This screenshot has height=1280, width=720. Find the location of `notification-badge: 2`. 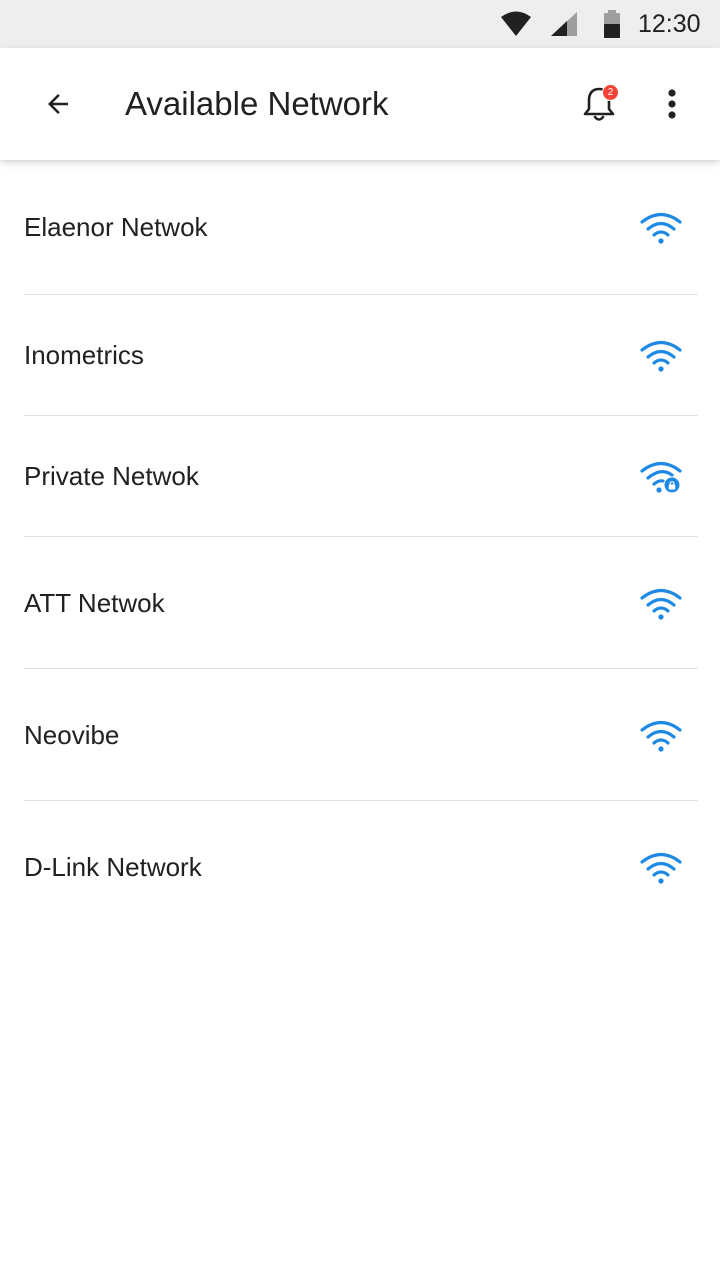

notification-badge: 2 is located at coordinates (610, 92).